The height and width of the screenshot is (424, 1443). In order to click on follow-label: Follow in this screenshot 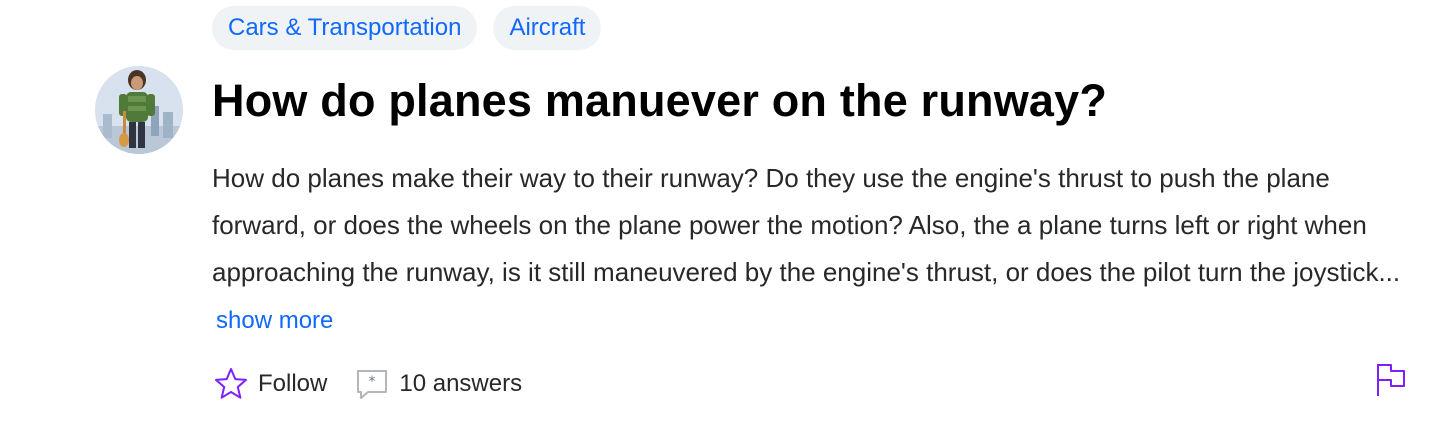, I will do `click(293, 383)`.